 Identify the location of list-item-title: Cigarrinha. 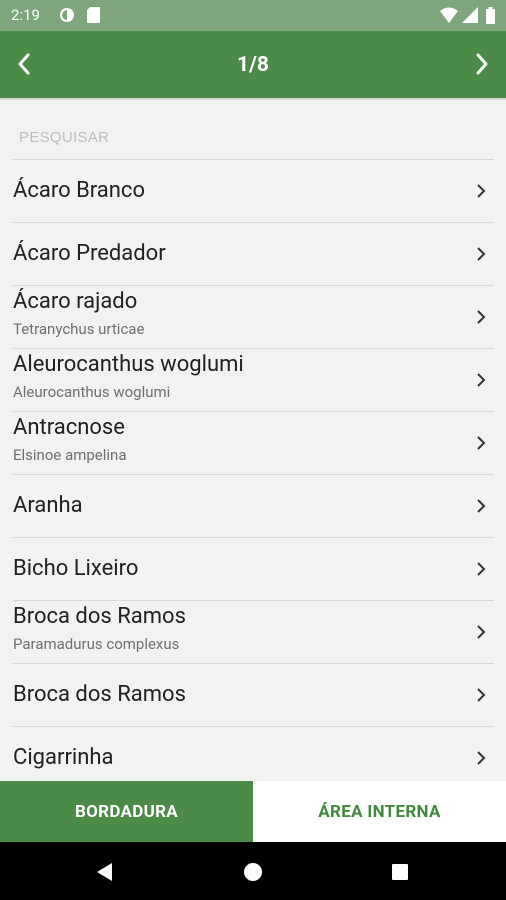
(63, 757).